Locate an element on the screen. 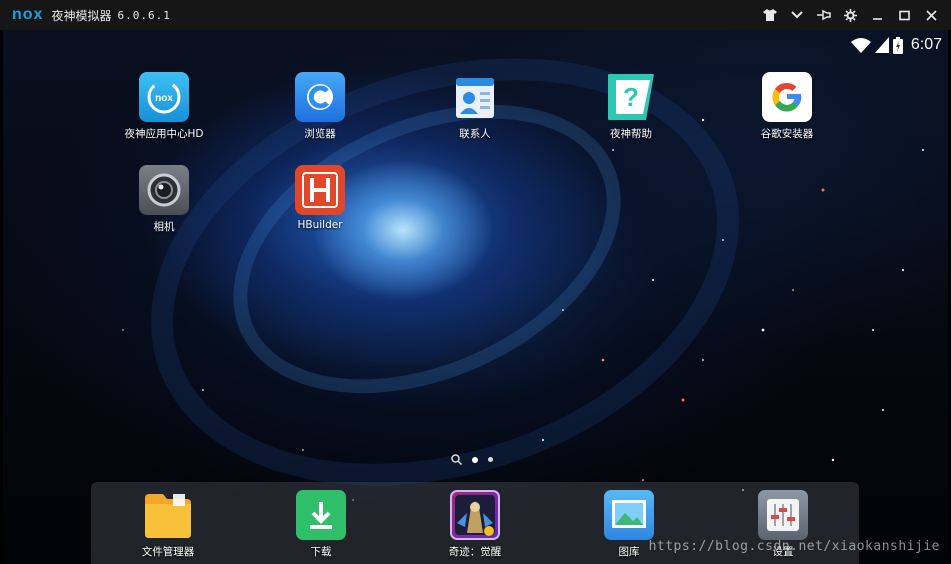 The image size is (951, 564). hbuilder-icon is located at coordinates (320, 190).